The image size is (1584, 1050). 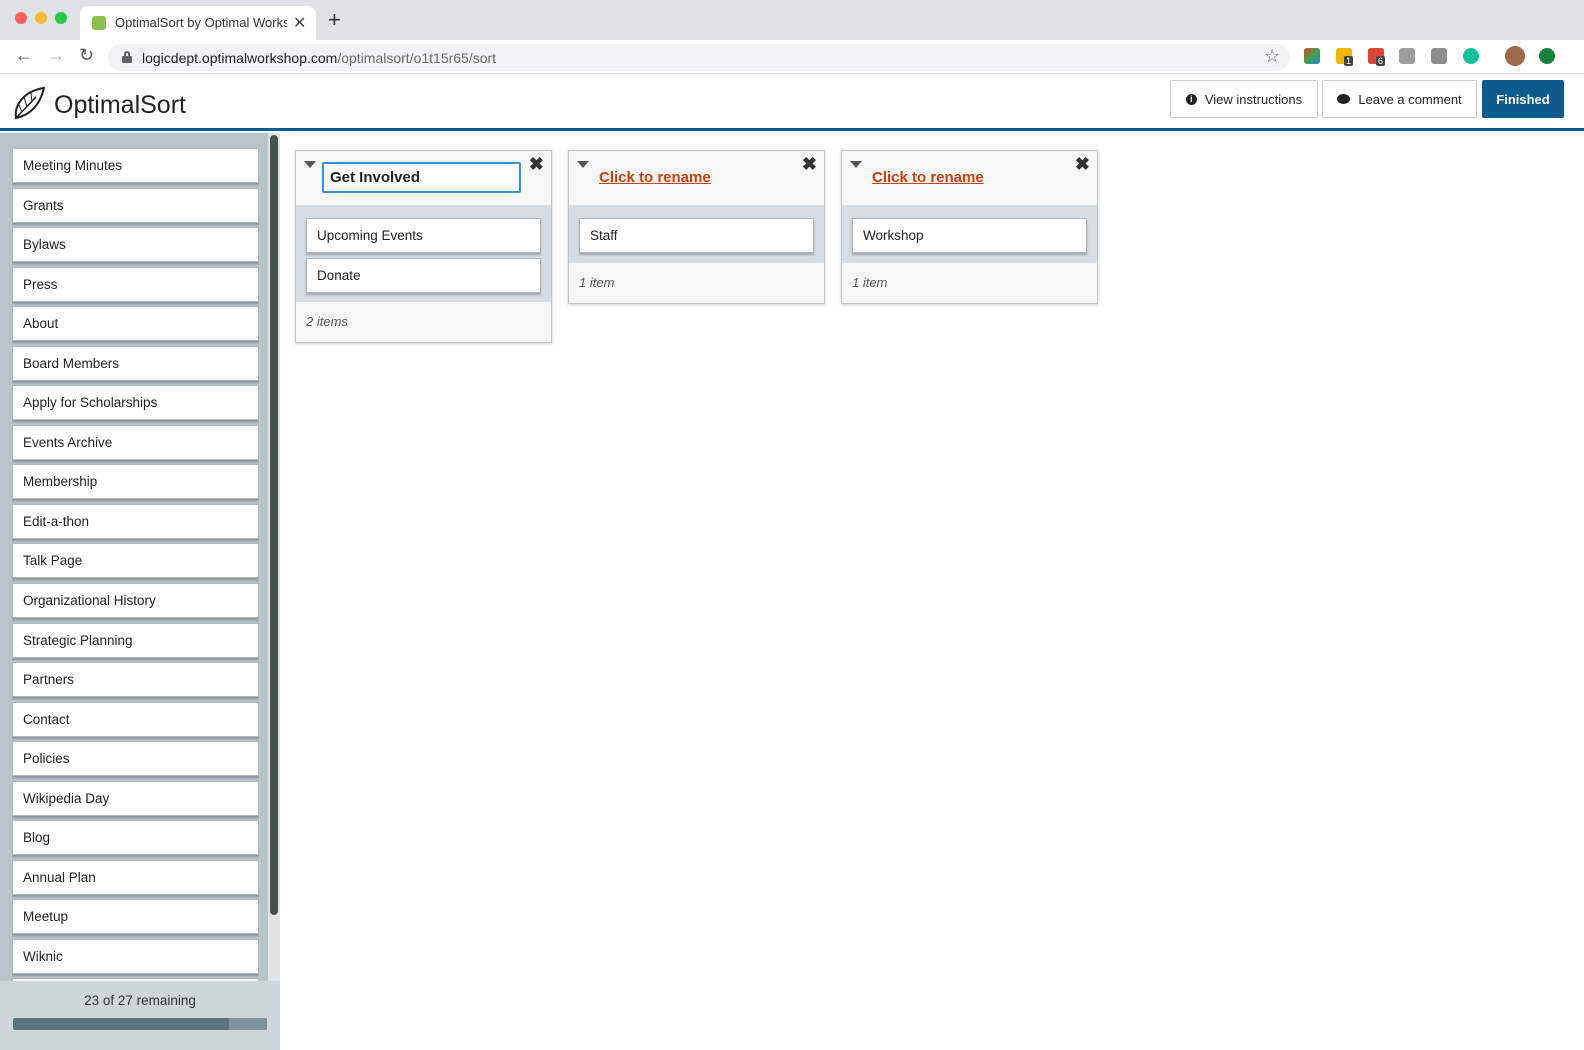 What do you see at coordinates (248, 1024) in the screenshot?
I see `sort-progress-fill` at bounding box center [248, 1024].